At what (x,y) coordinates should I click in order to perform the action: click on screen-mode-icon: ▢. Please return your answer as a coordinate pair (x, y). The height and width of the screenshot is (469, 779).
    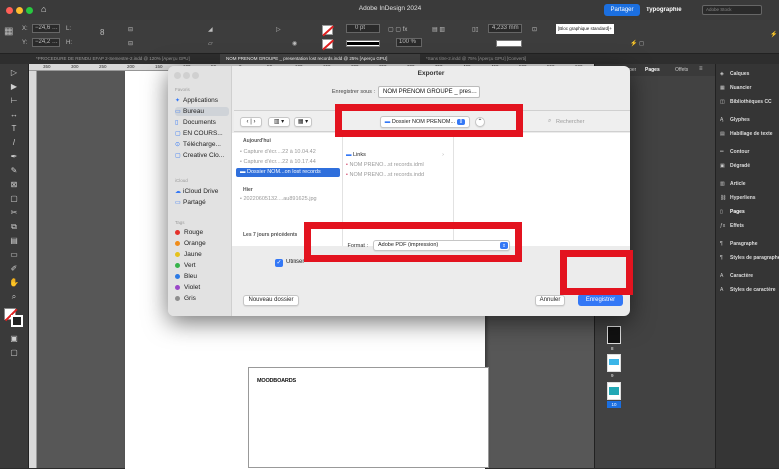
    Looking at the image, I should click on (14, 353).